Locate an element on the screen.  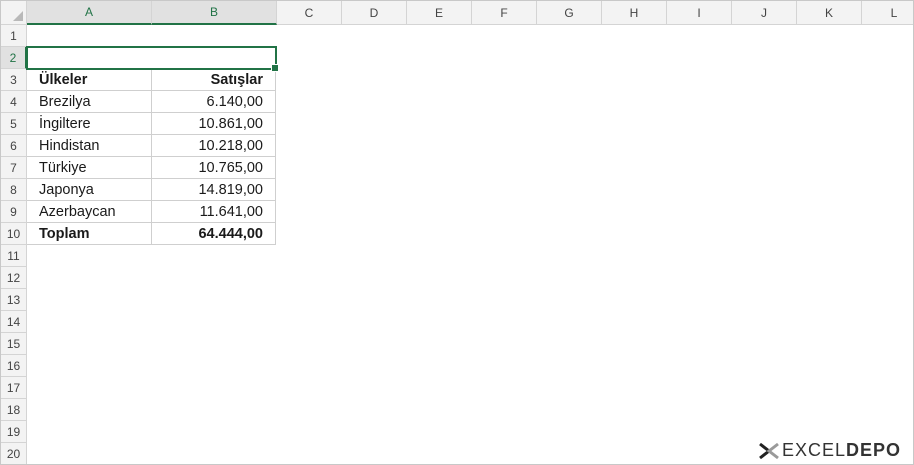
cell-a7: Türkiye is located at coordinates (89, 168).